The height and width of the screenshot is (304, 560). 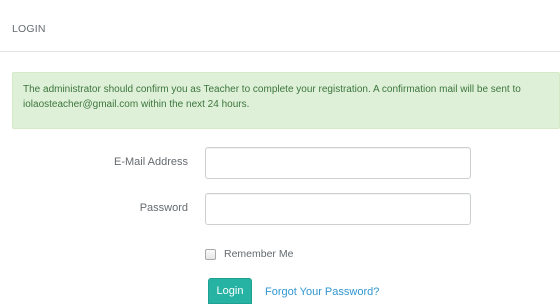 What do you see at coordinates (151, 162) in the screenshot?
I see `email-label: E-Mail Address` at bounding box center [151, 162].